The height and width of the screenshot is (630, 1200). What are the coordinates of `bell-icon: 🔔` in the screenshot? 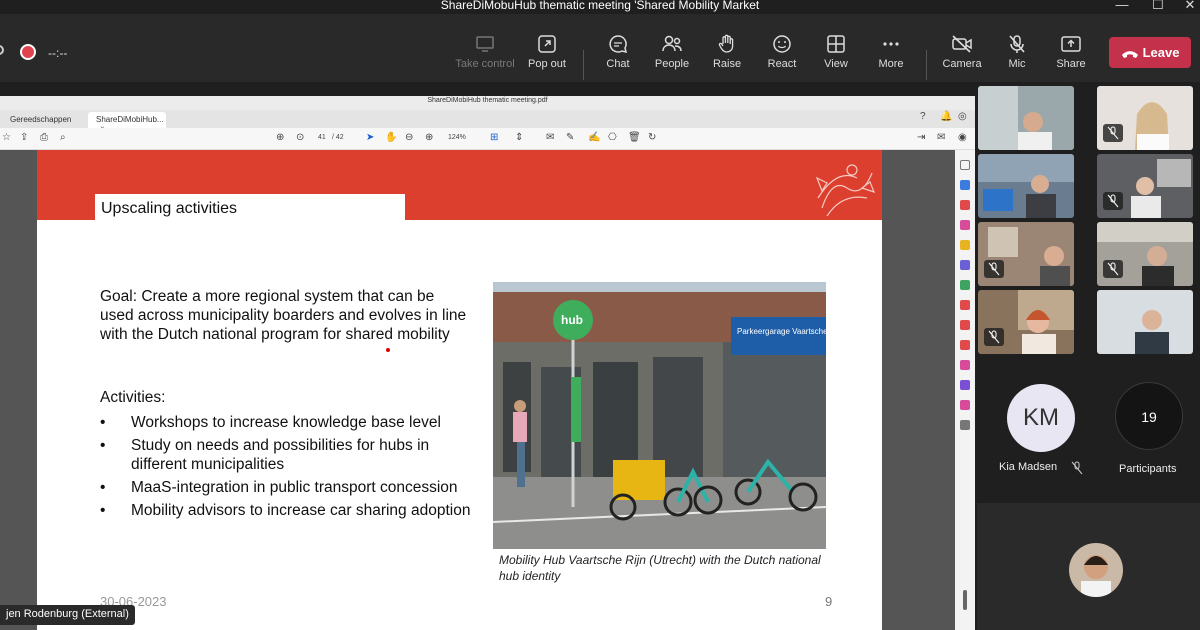 It's located at (946, 116).